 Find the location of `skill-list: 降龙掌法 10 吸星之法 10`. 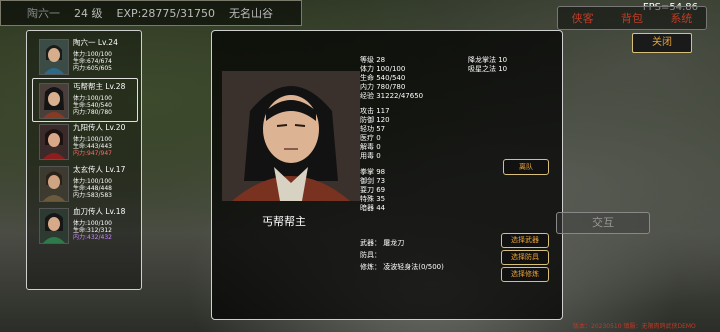

skill-list: 降龙掌法 10 吸星之法 10 is located at coordinates (487, 65).